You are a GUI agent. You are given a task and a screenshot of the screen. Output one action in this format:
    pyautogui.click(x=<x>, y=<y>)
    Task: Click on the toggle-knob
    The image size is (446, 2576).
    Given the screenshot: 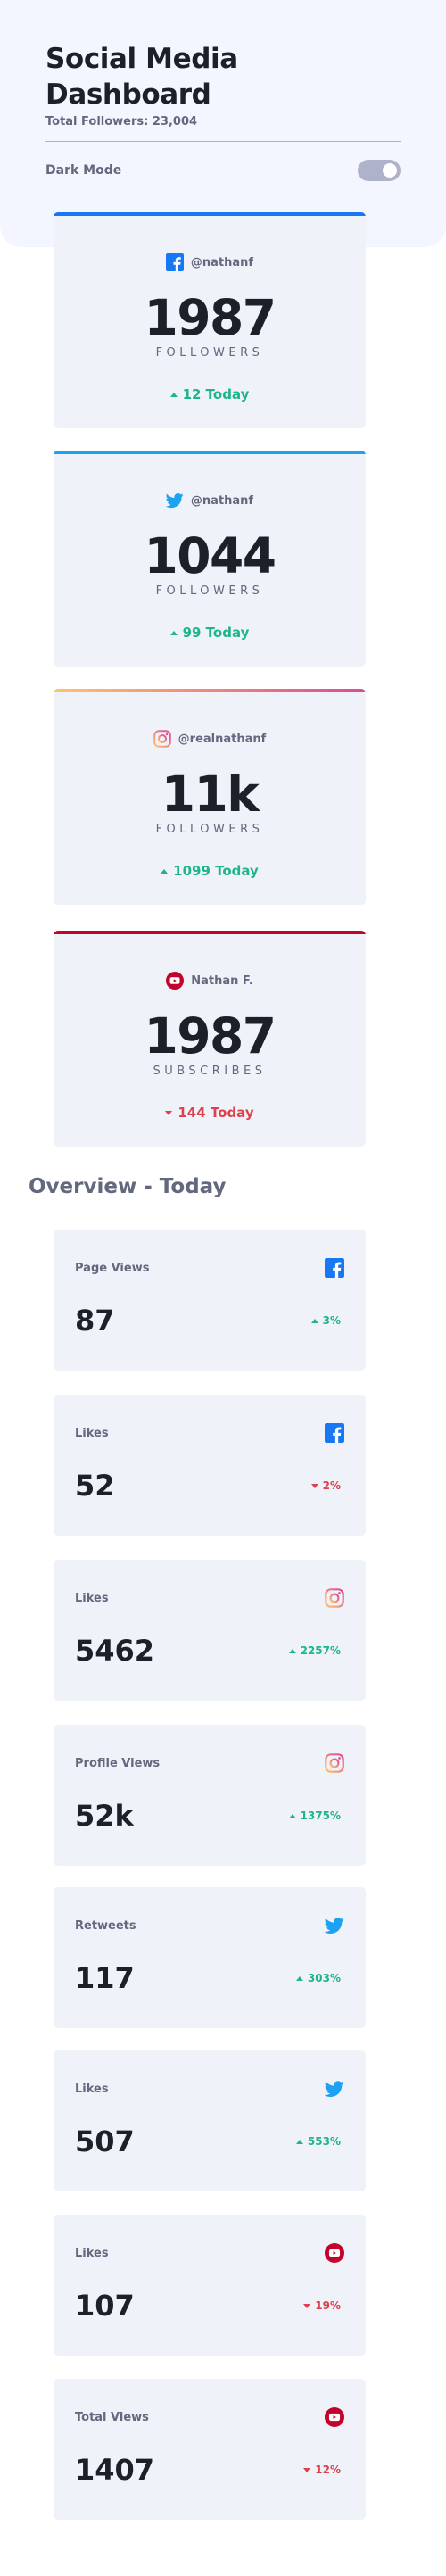 What is the action you would take?
    pyautogui.click(x=390, y=170)
    